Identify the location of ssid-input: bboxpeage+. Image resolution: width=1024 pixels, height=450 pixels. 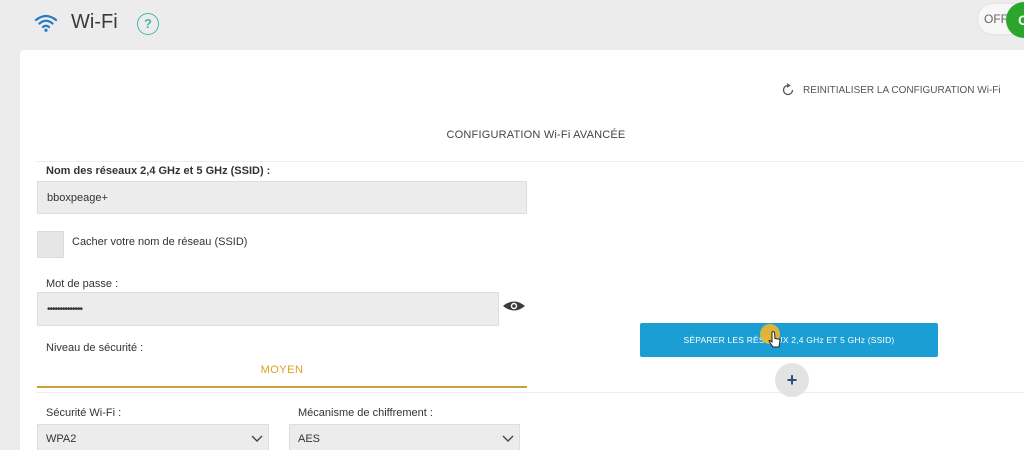
(282, 197).